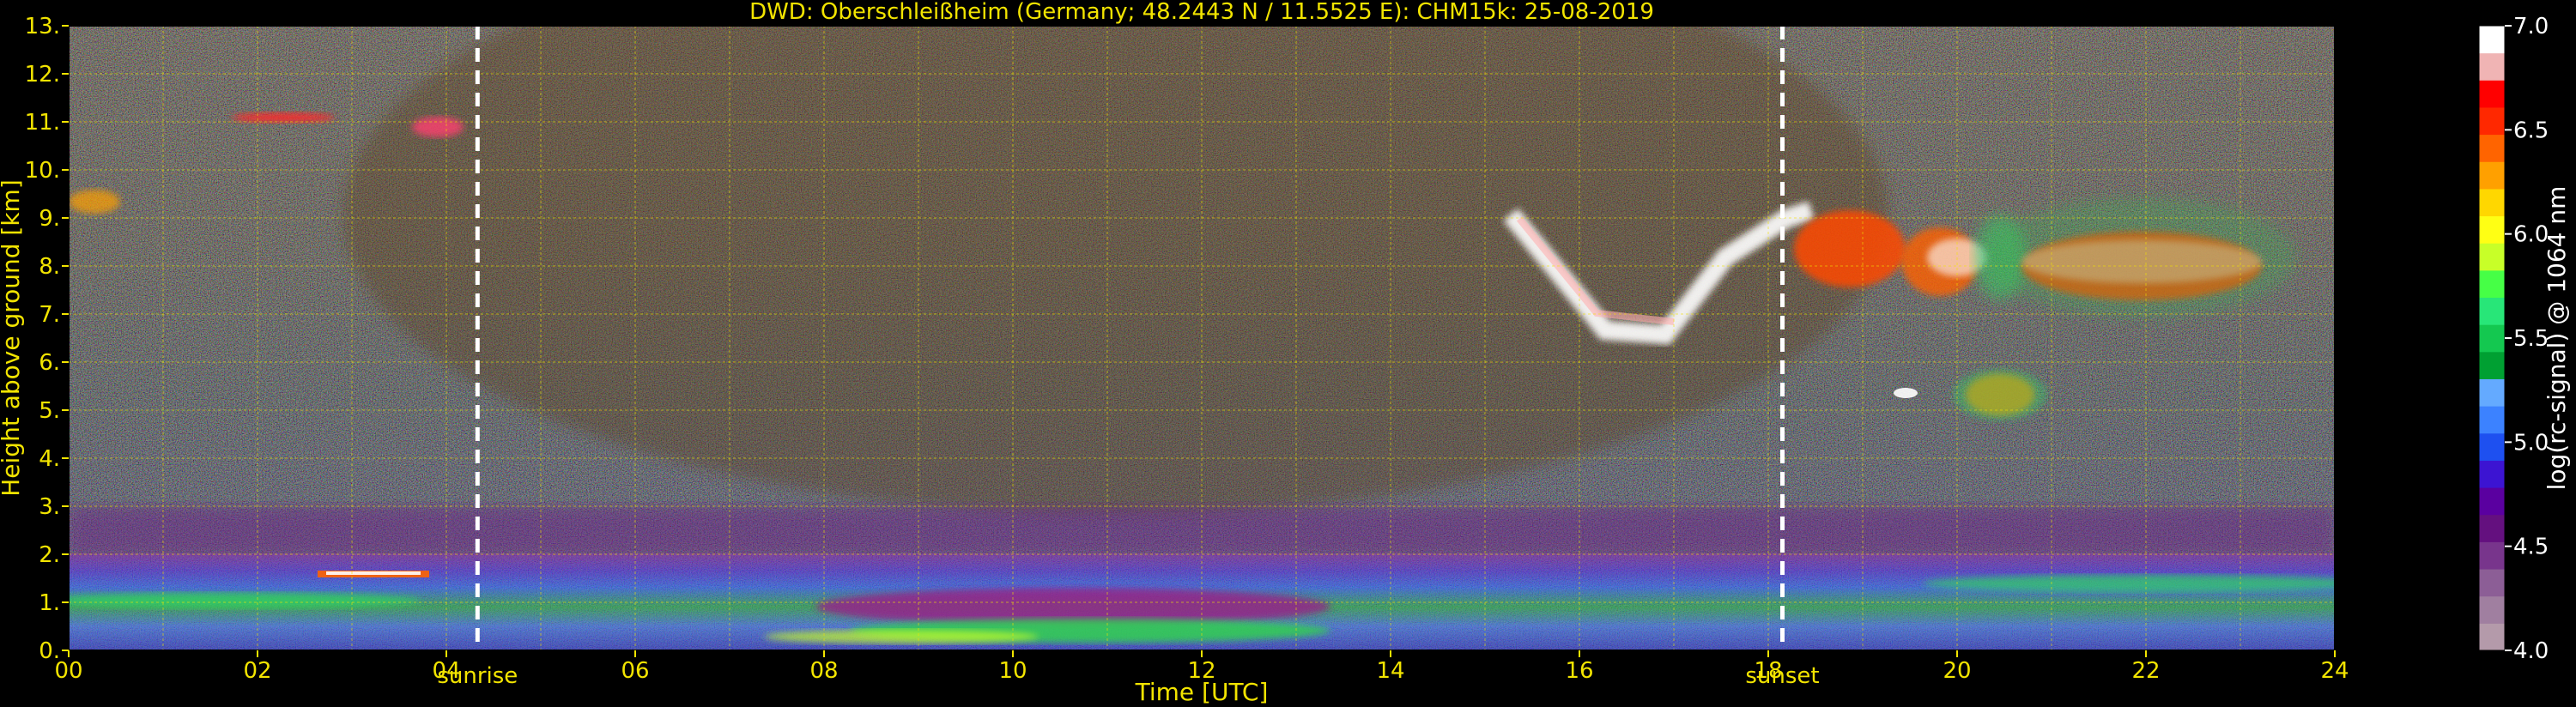  I want to click on x-tick-label: 04, so click(446, 671).